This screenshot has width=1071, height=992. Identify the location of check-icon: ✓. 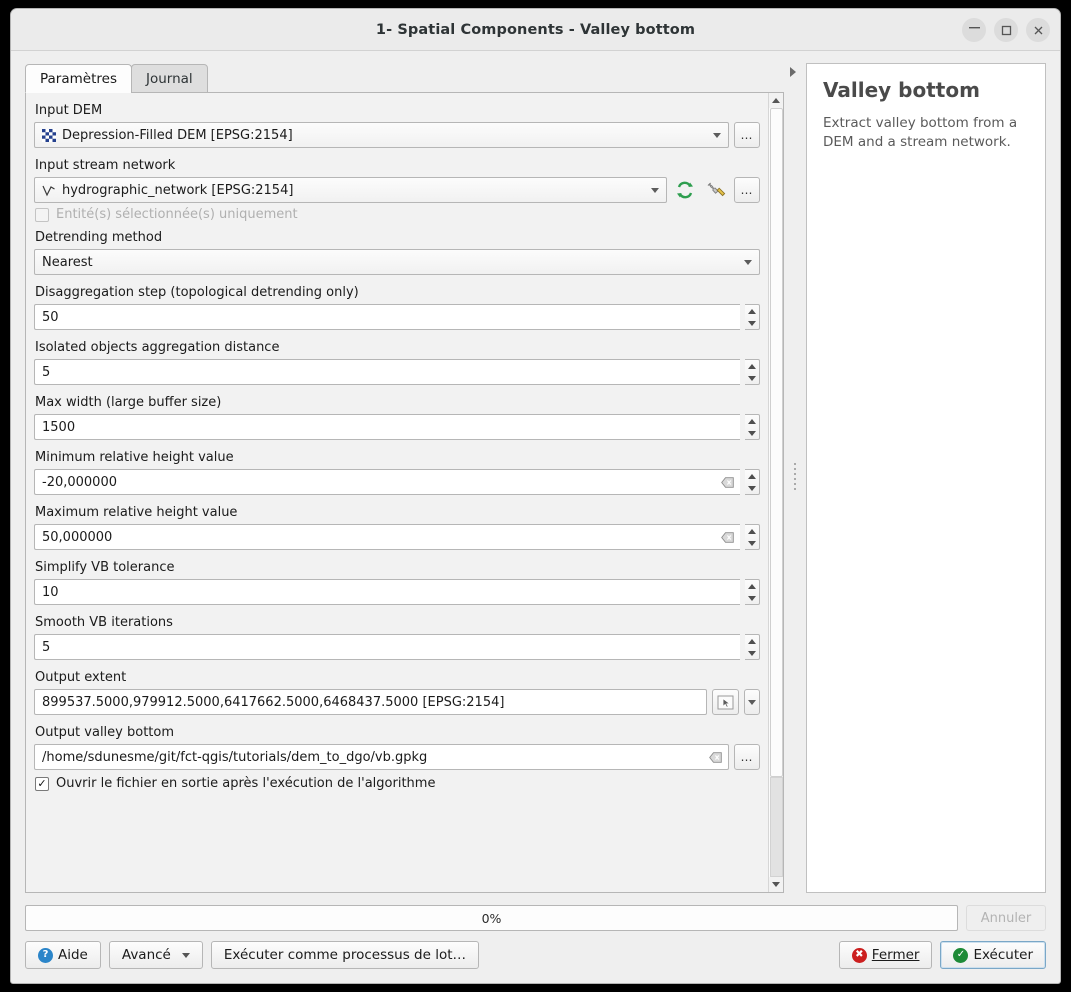
(961, 955).